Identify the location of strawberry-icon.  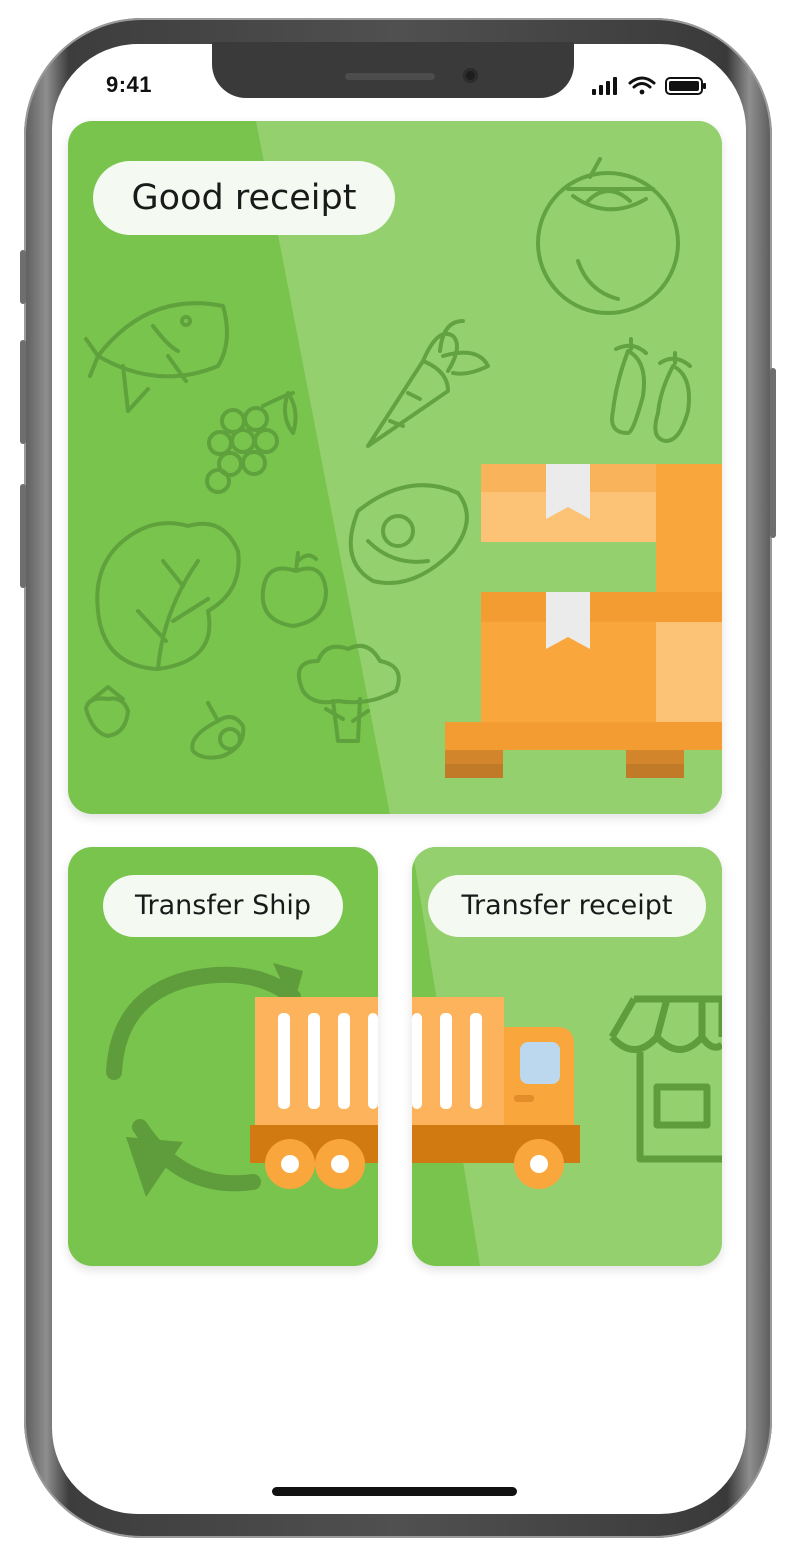
(107, 711).